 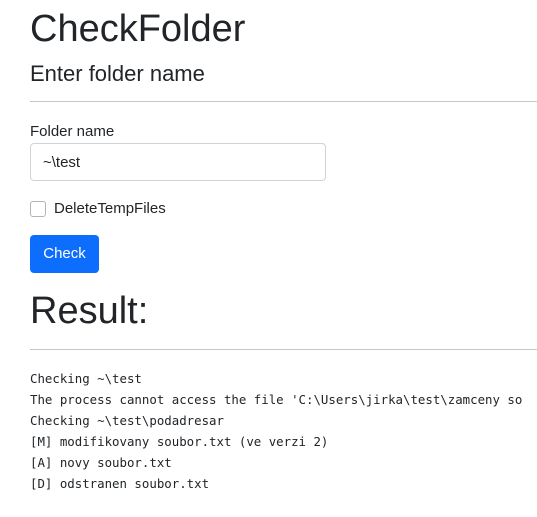 I want to click on folder-name-label: Folder name, so click(x=72, y=131).